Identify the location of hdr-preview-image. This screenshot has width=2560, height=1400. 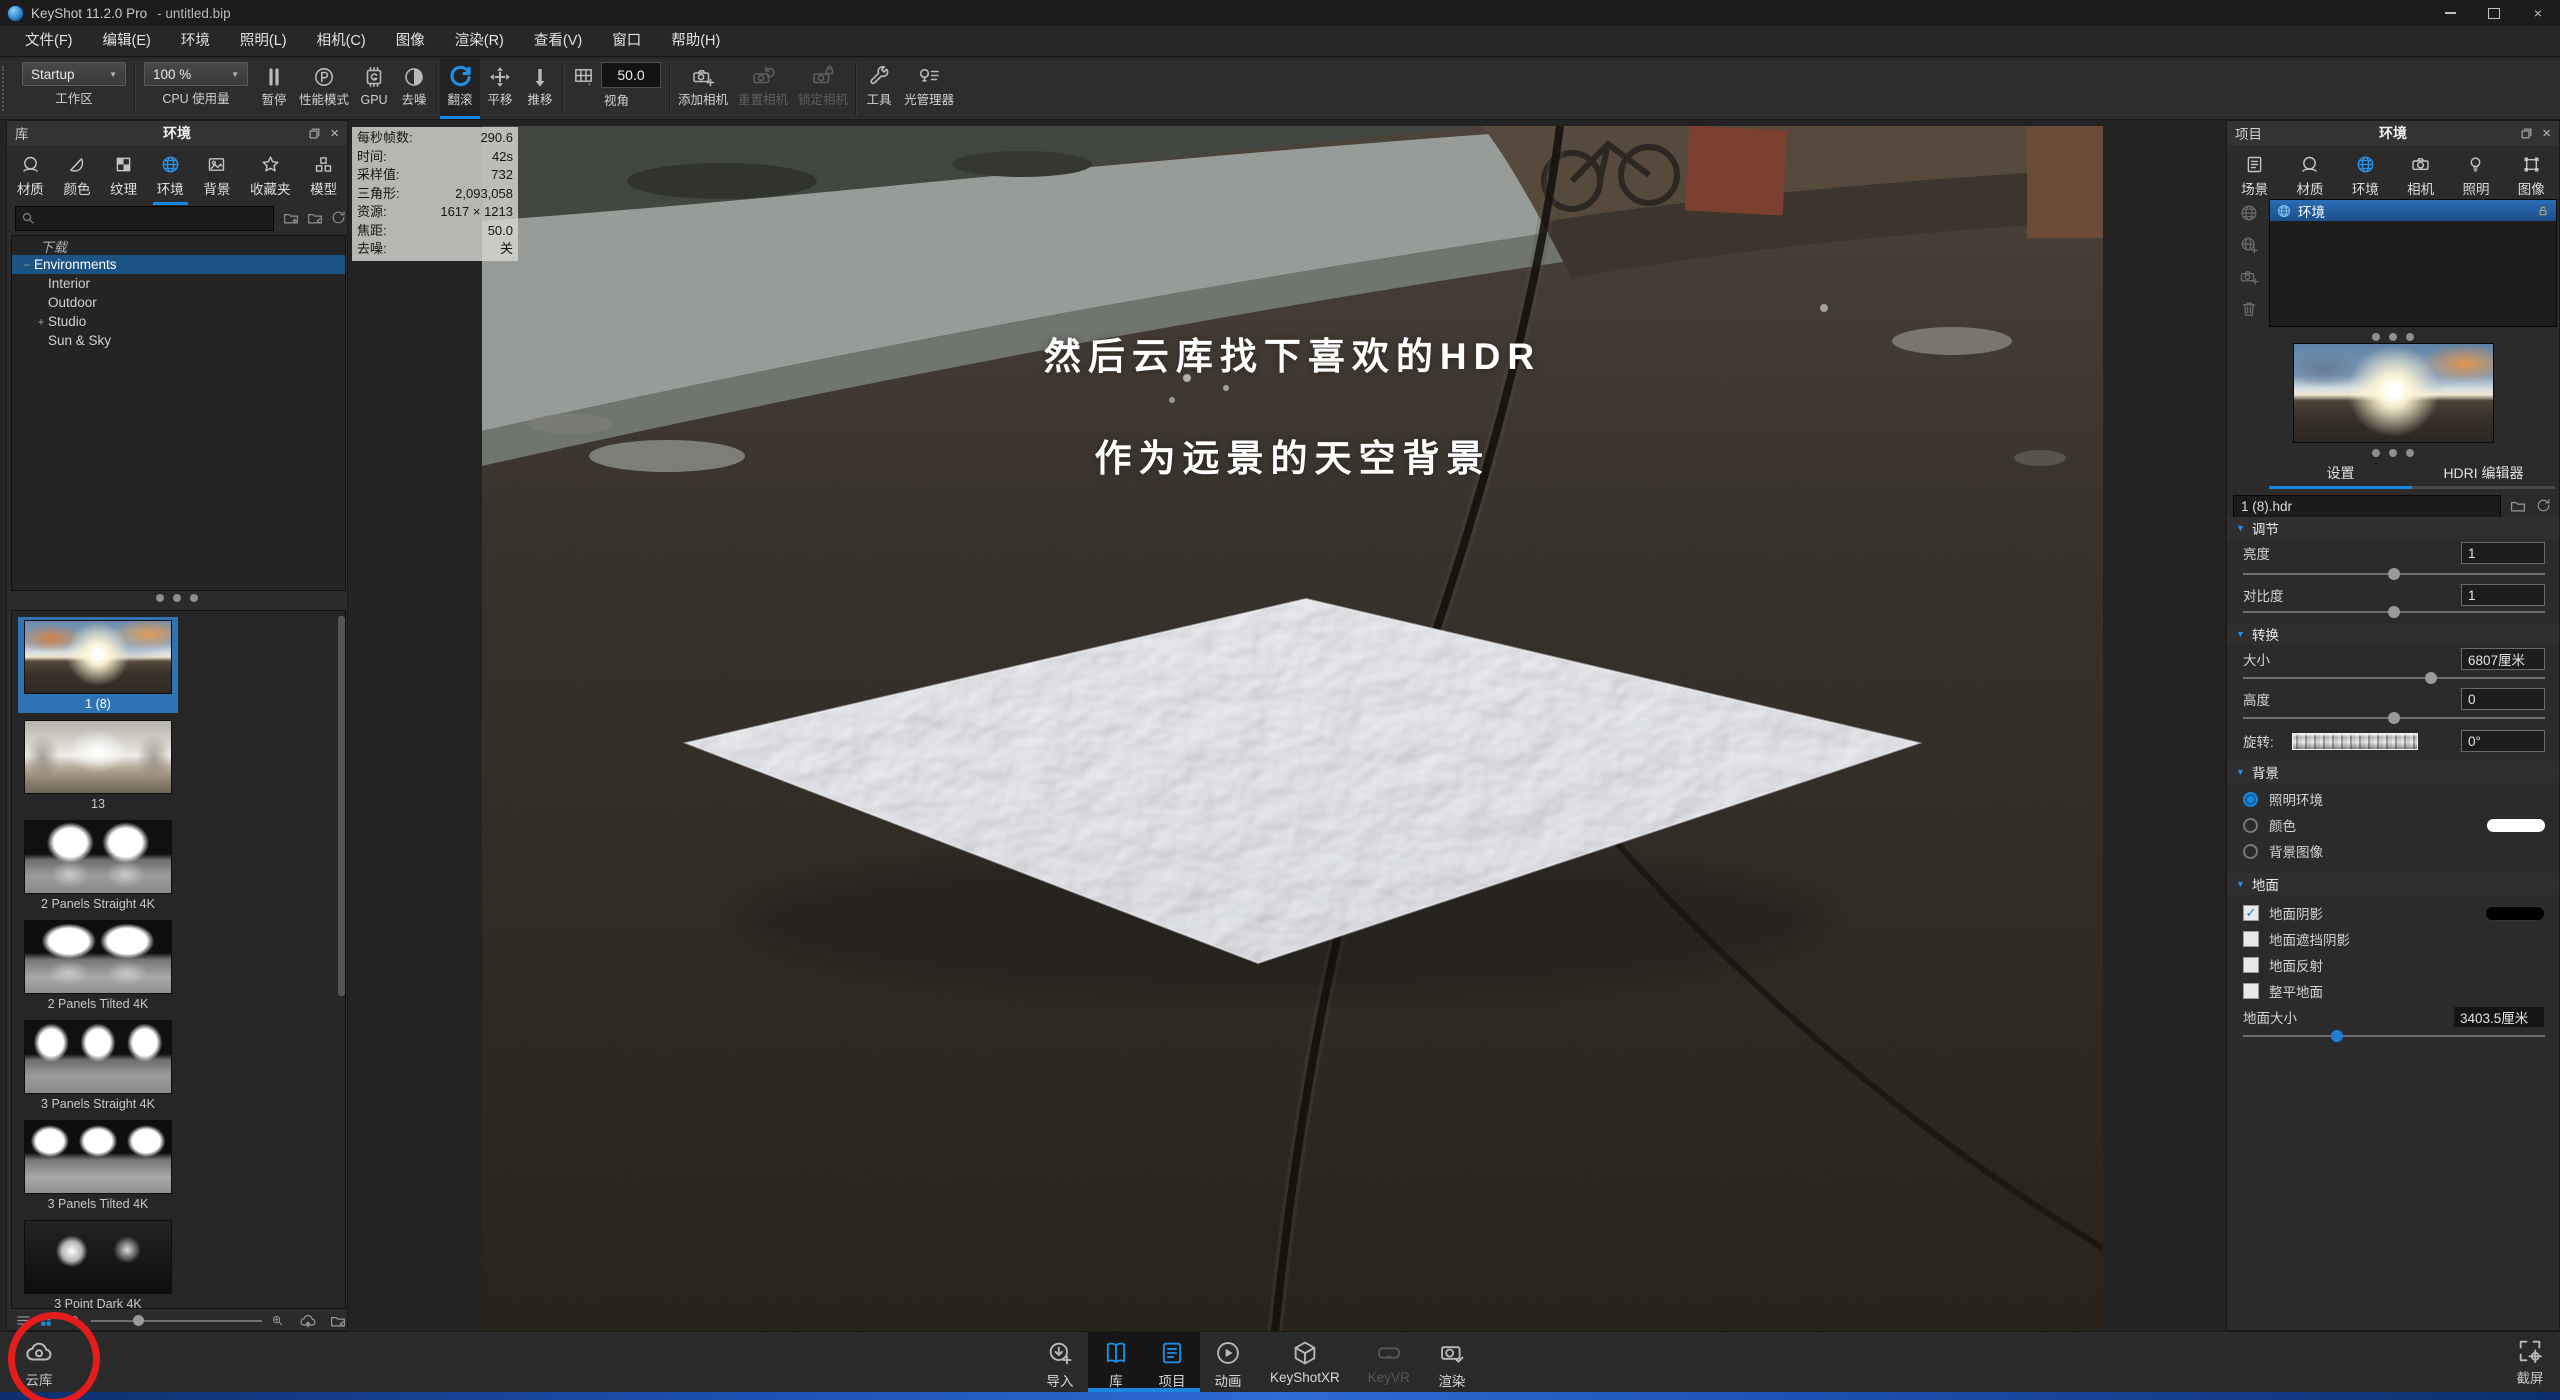
(2393, 393).